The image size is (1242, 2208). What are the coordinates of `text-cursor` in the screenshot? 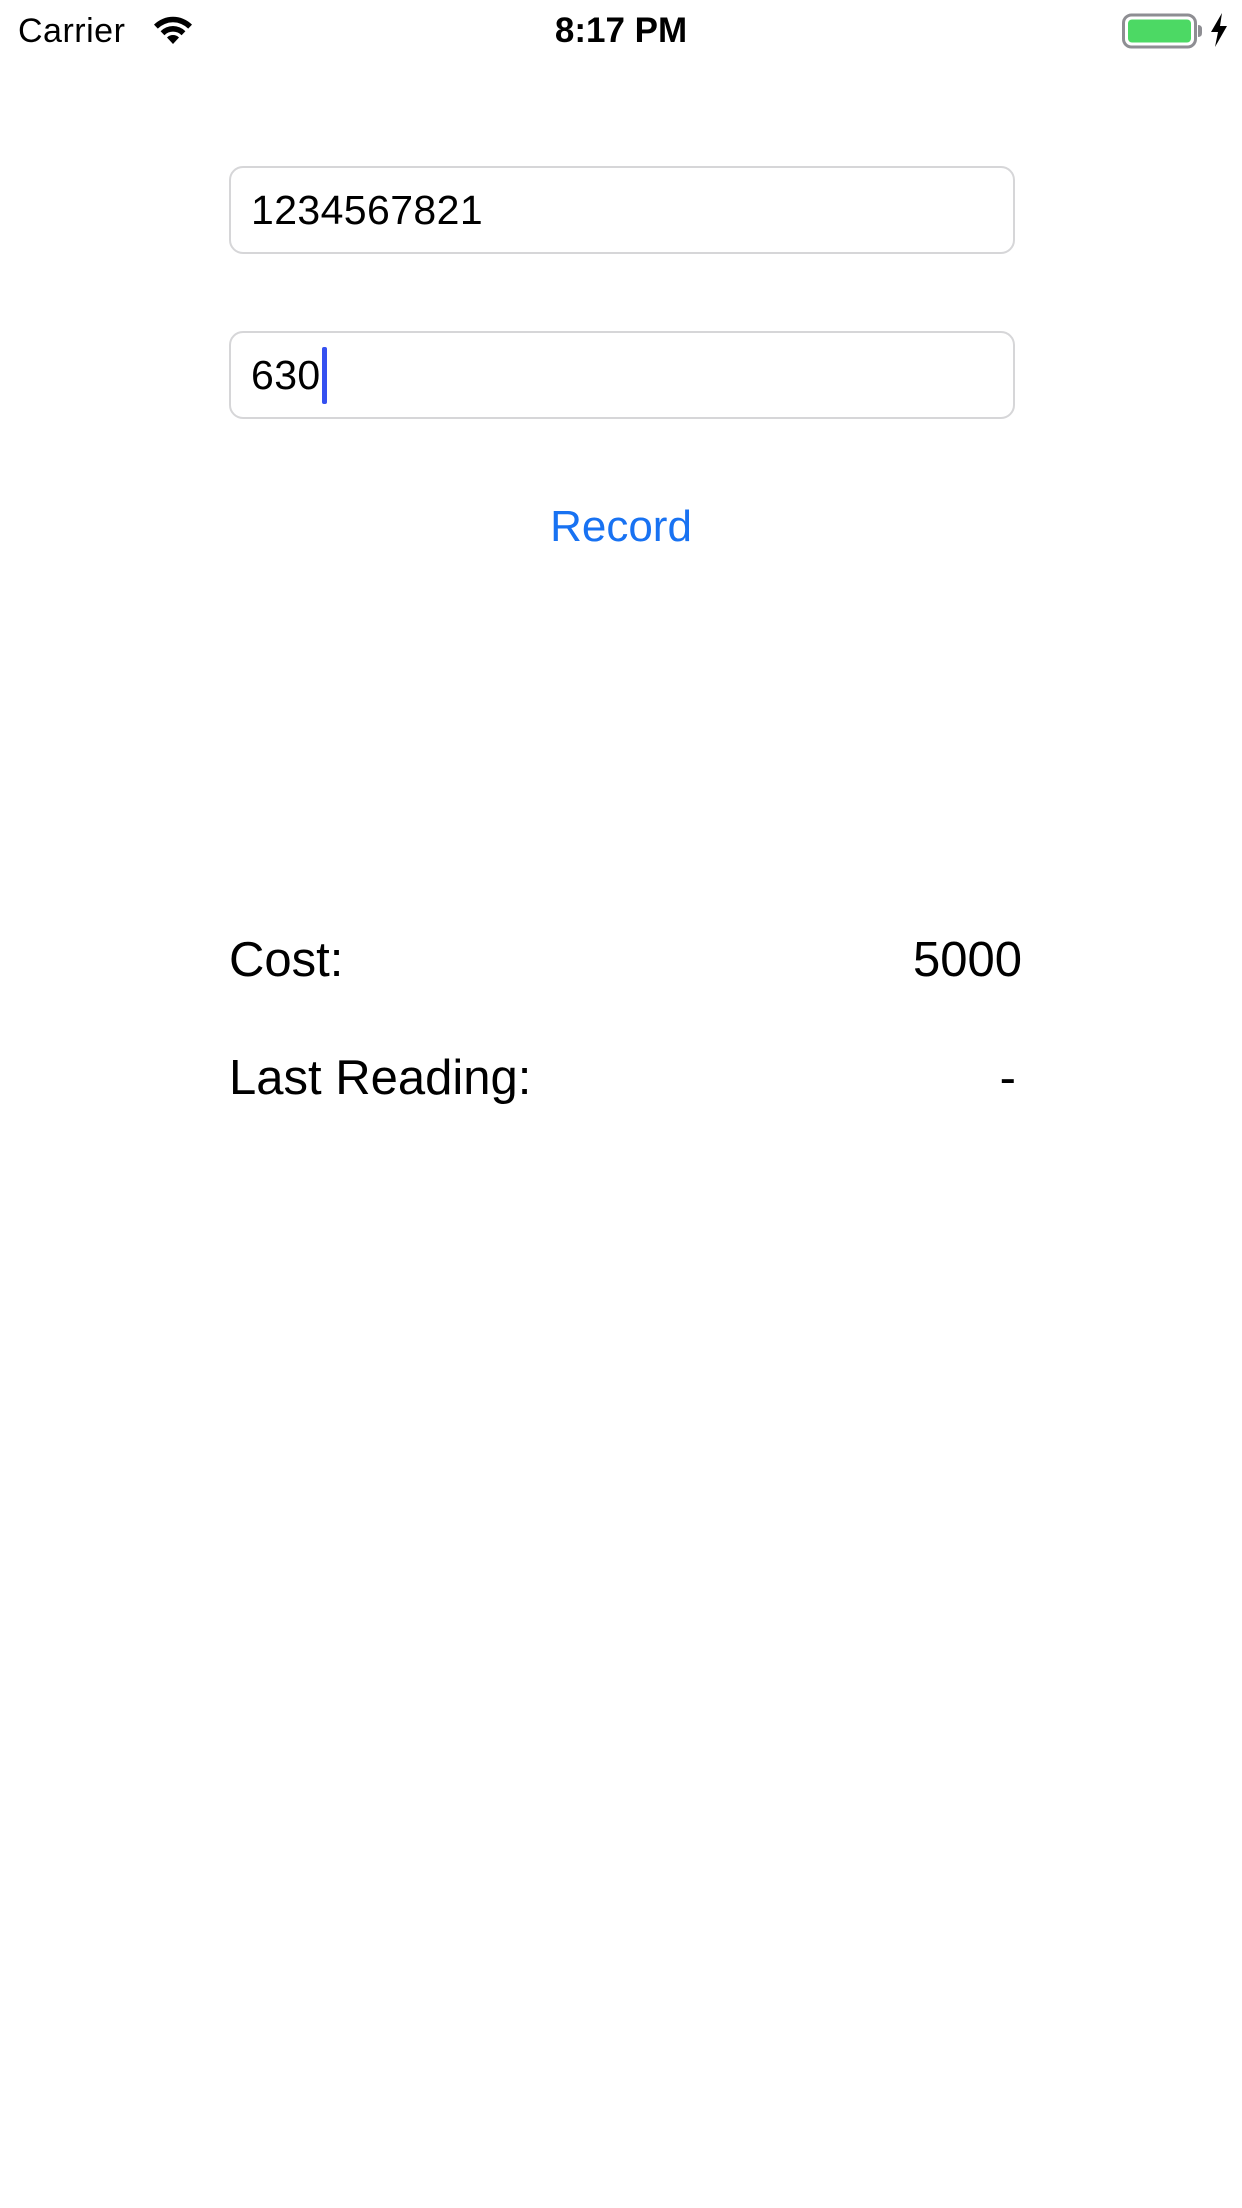 It's located at (324, 375).